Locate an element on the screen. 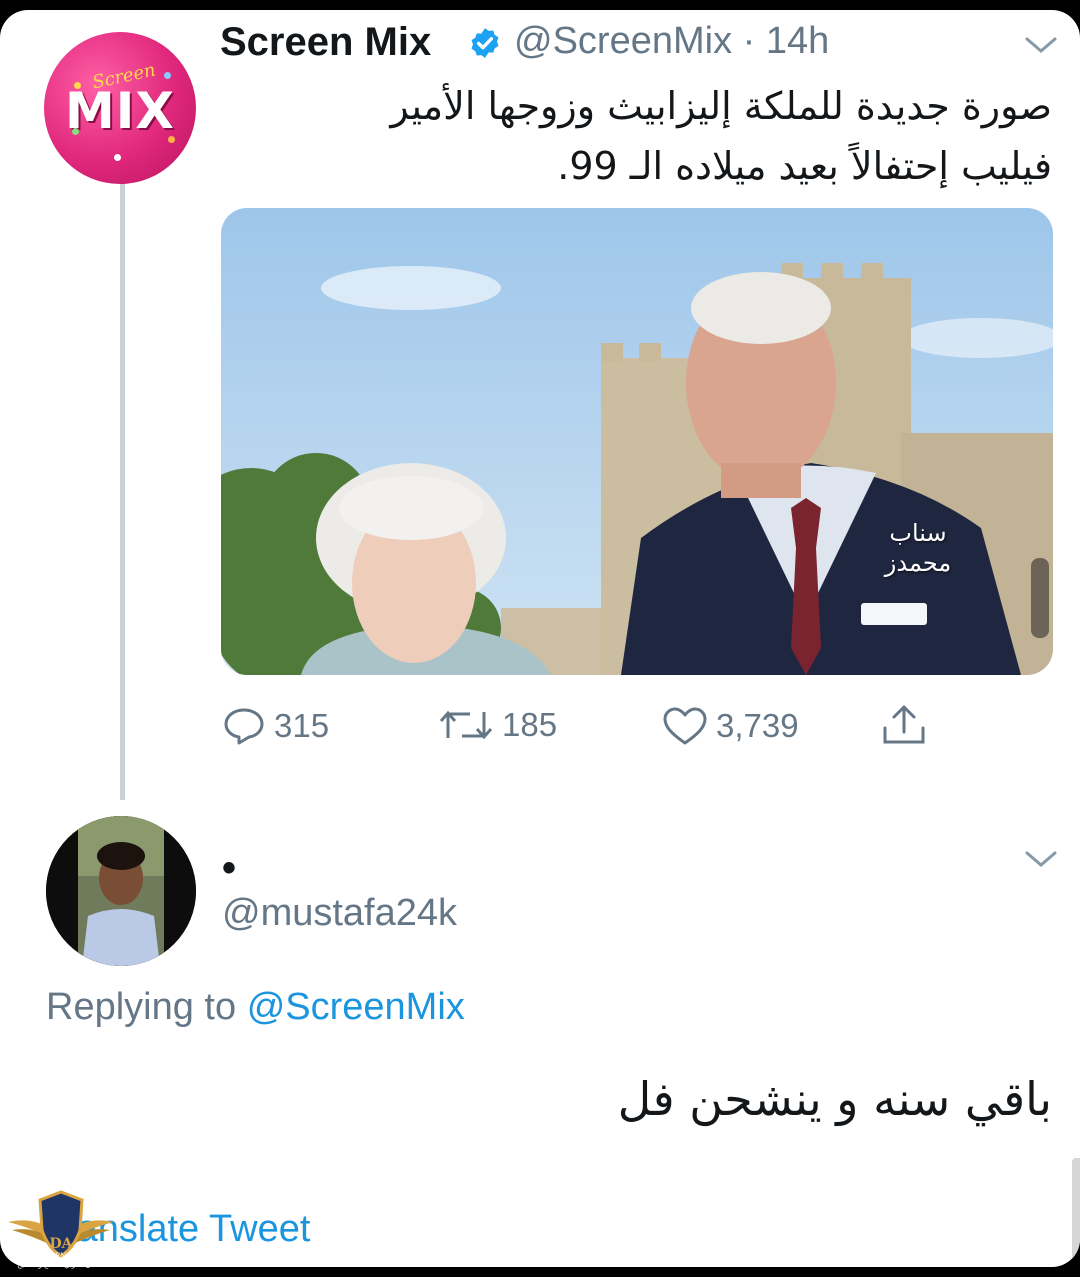 This screenshot has height=1277, width=1080. like-icon is located at coordinates (685, 726).